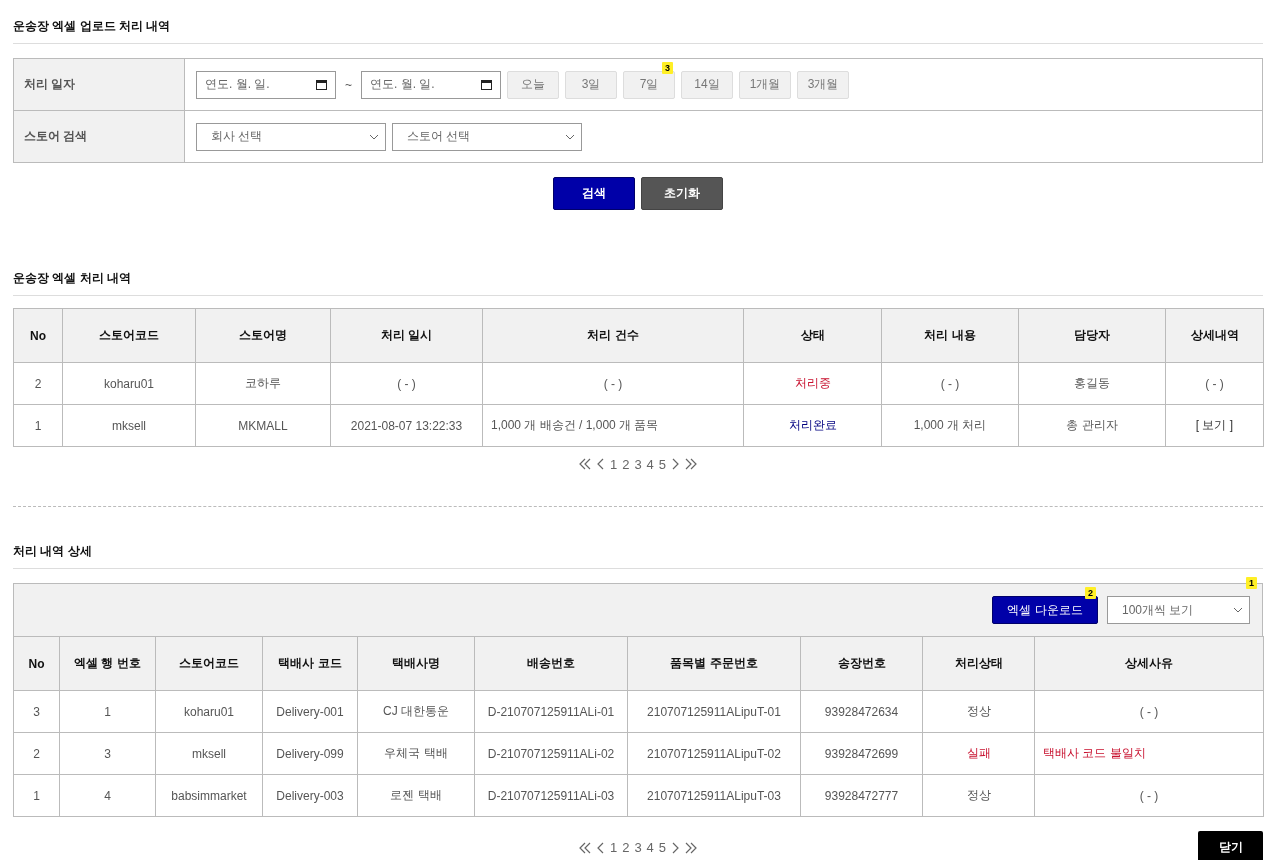 The image size is (1280, 860). What do you see at coordinates (613, 335) in the screenshot?
I see `column-header: 처리 건수` at bounding box center [613, 335].